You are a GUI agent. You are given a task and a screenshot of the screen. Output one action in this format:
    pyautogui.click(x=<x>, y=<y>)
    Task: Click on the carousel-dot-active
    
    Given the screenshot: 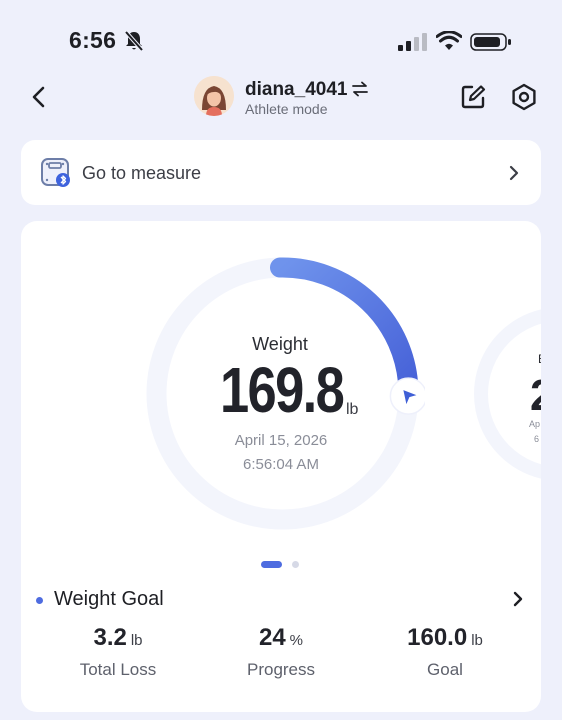 What is the action you would take?
    pyautogui.click(x=271, y=564)
    